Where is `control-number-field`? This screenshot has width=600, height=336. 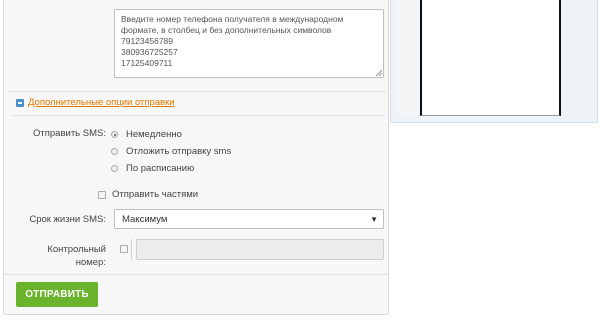 control-number-field is located at coordinates (249, 249).